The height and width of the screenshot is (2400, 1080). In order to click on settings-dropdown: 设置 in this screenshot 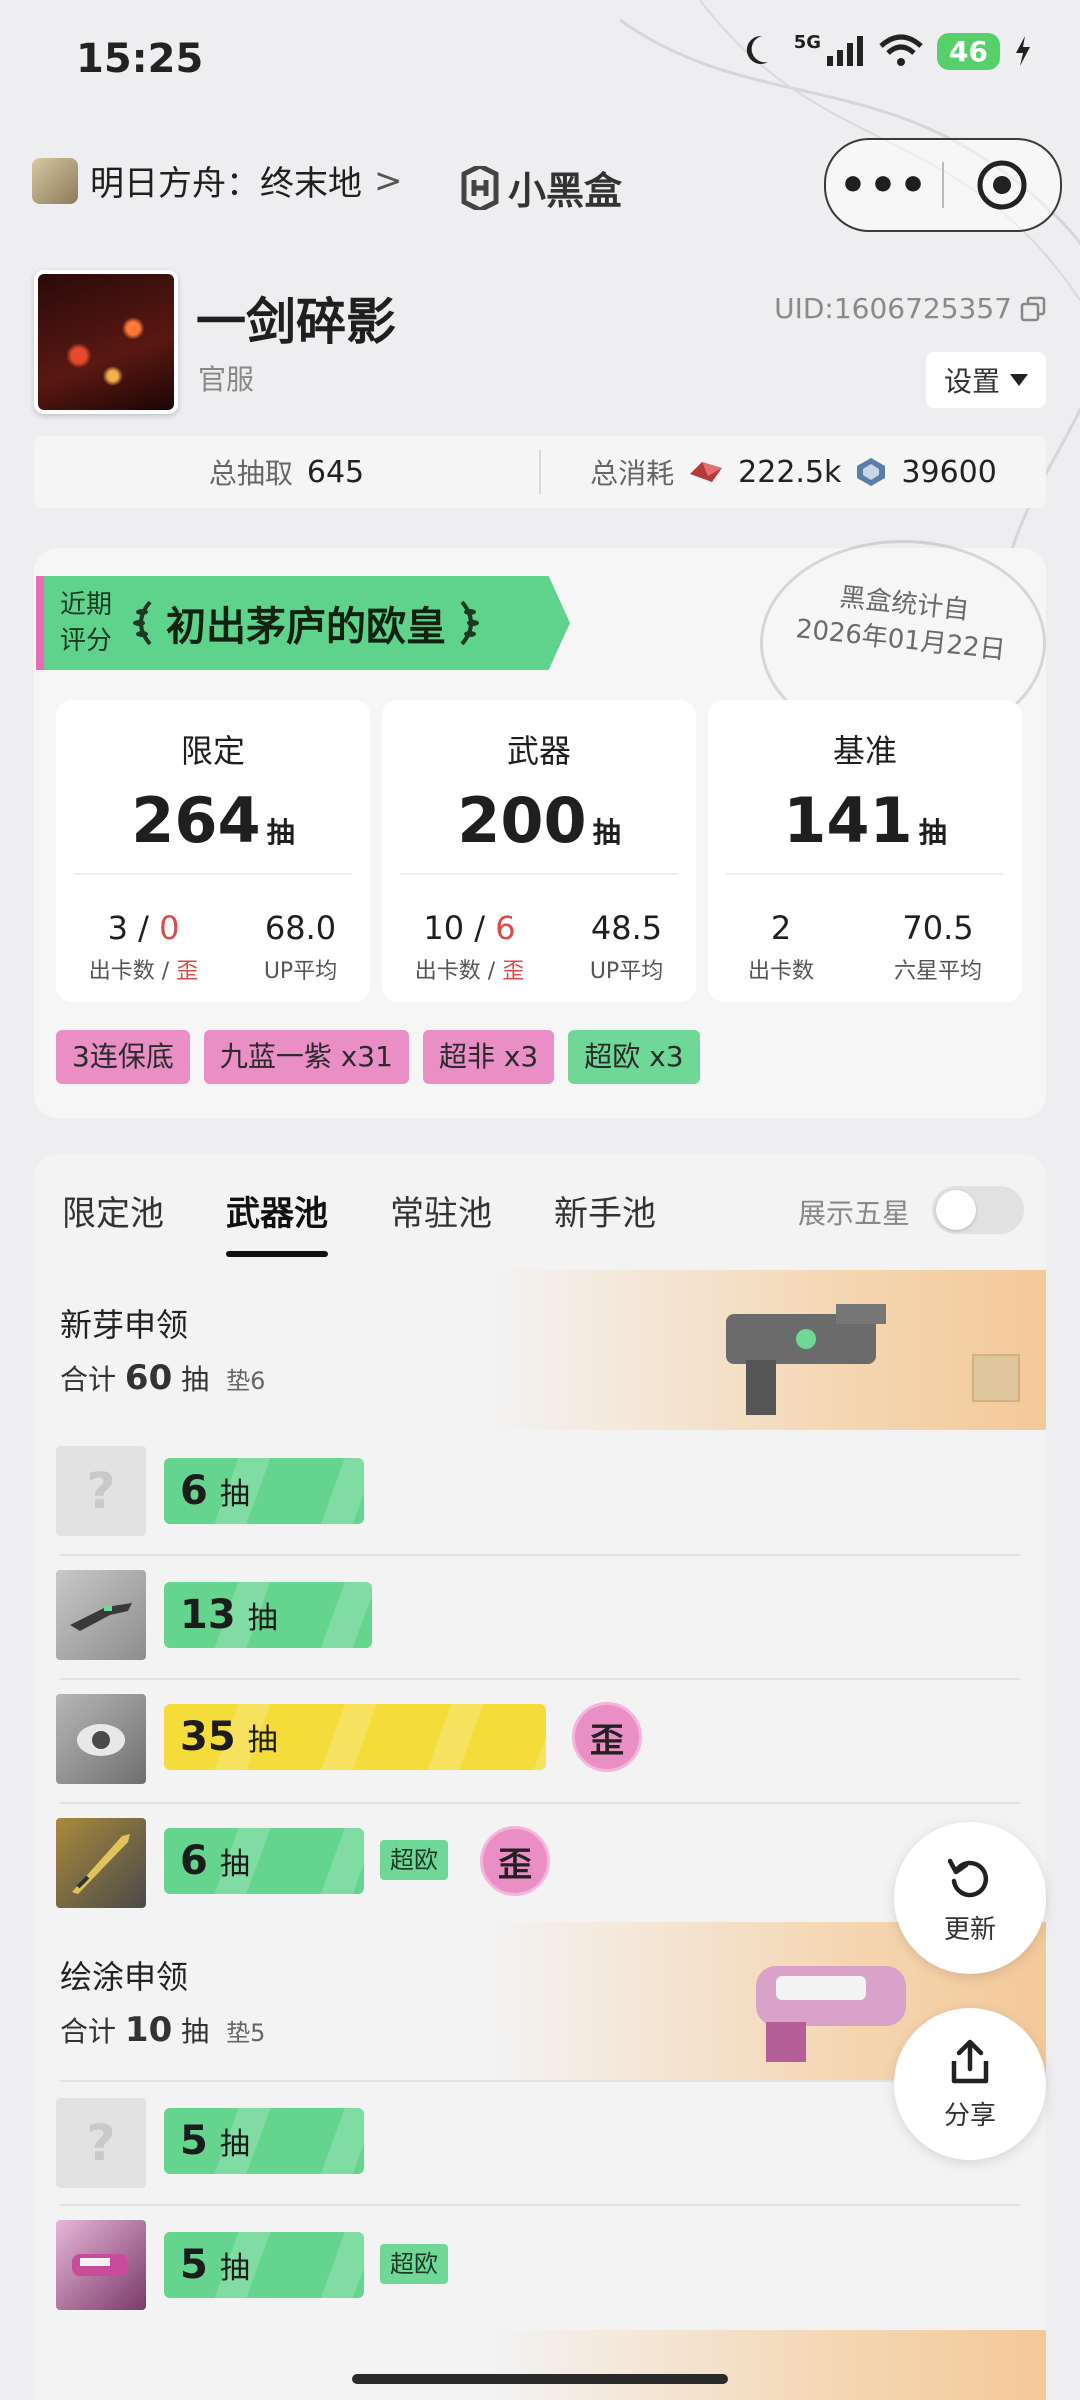, I will do `click(985, 380)`.